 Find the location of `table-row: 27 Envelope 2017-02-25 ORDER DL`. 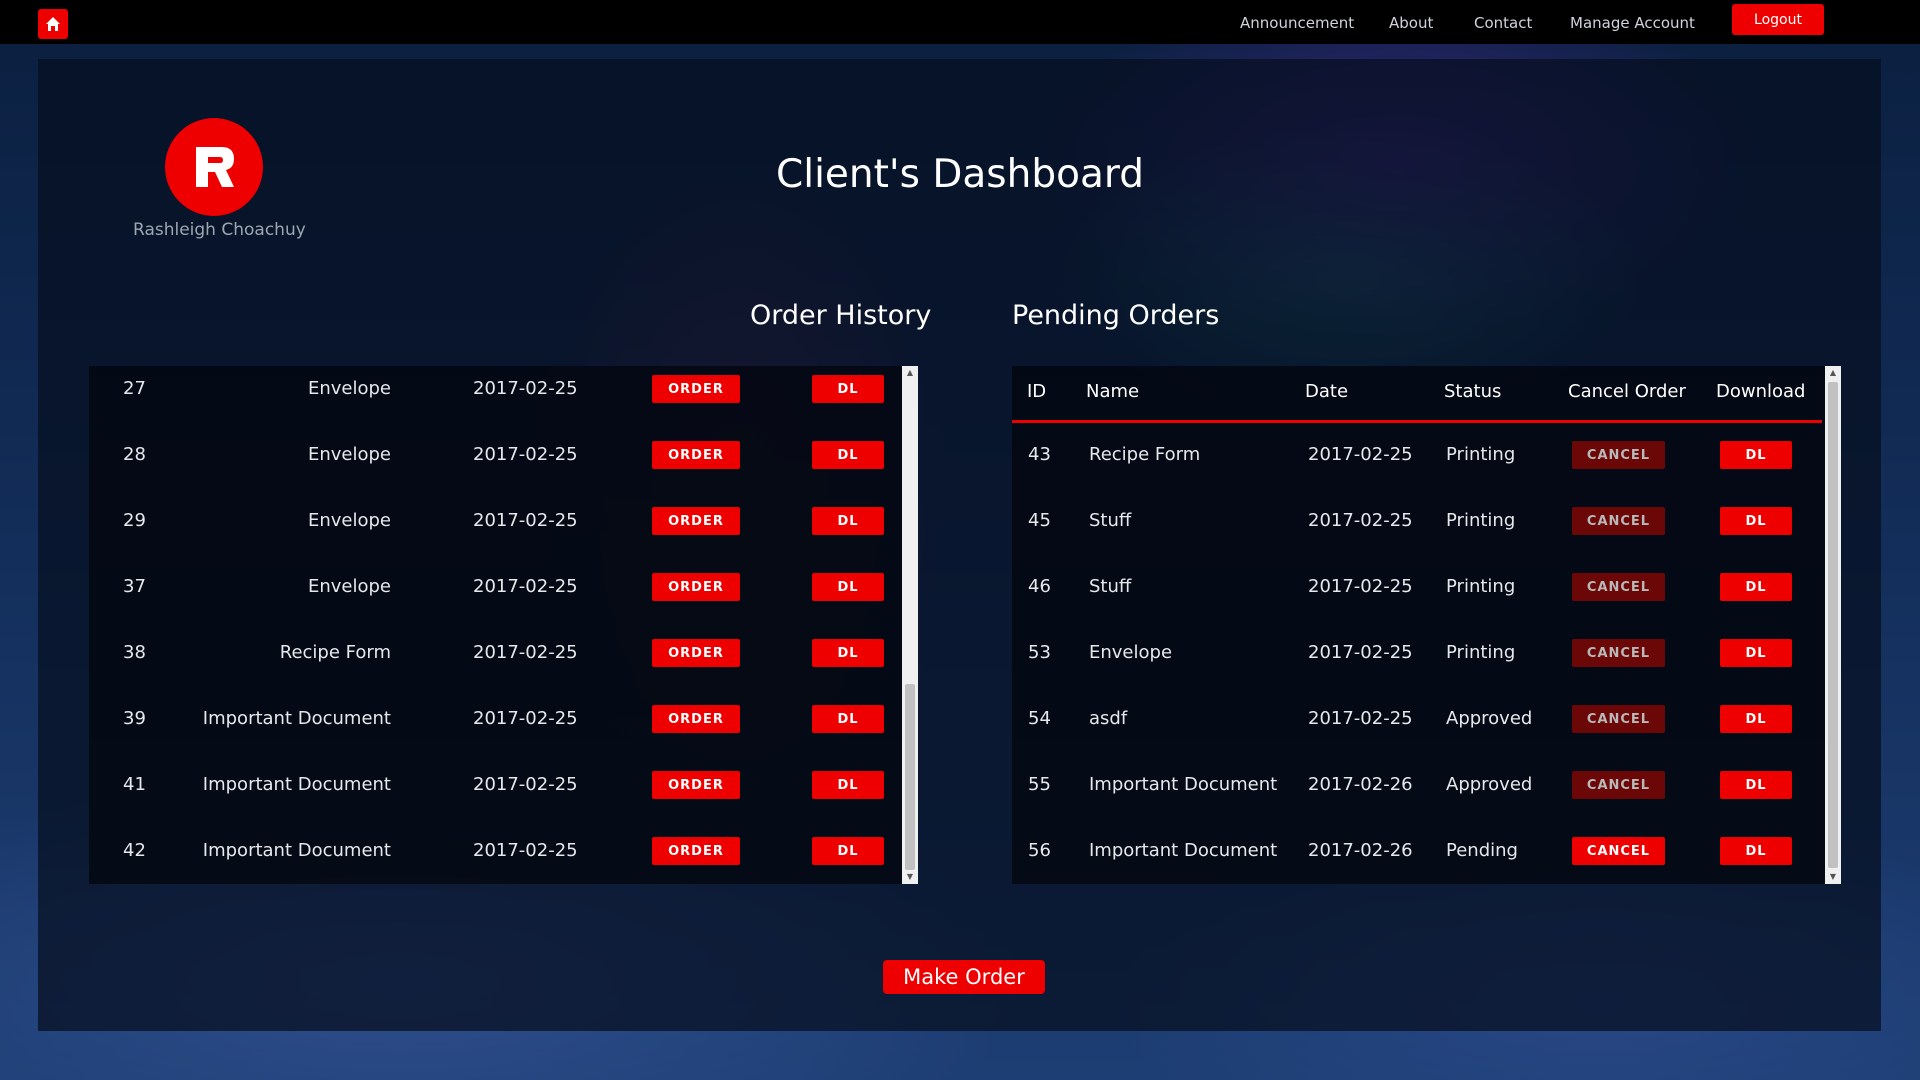

table-row: 27 Envelope 2017-02-25 ORDER DL is located at coordinates (494, 399).